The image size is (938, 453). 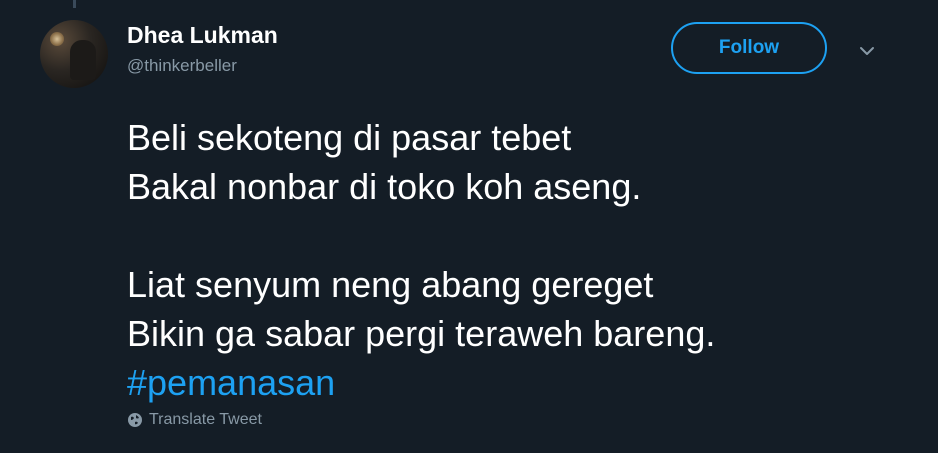 What do you see at coordinates (135, 420) in the screenshot?
I see `globe-icon` at bounding box center [135, 420].